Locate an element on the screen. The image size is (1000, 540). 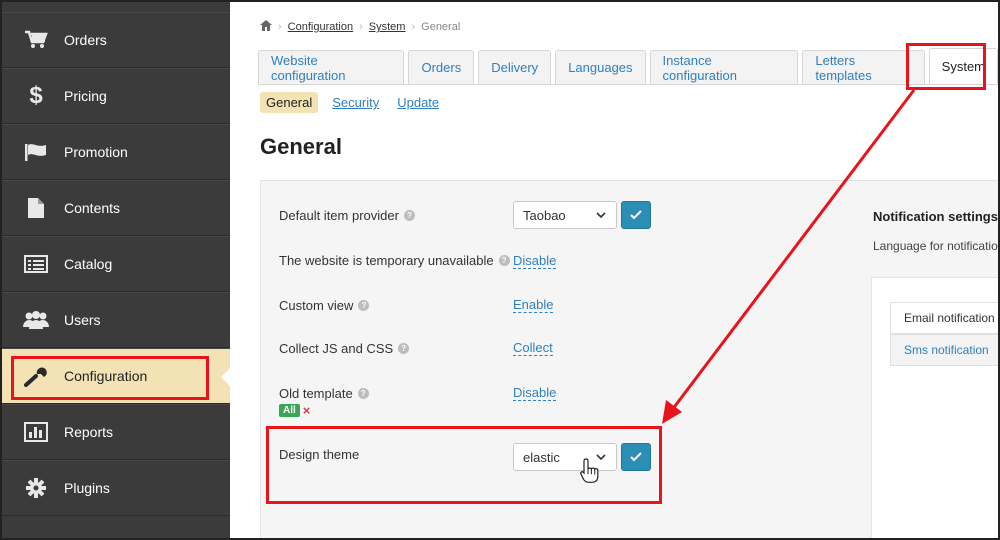
highlight-system-tab is located at coordinates (946, 66).